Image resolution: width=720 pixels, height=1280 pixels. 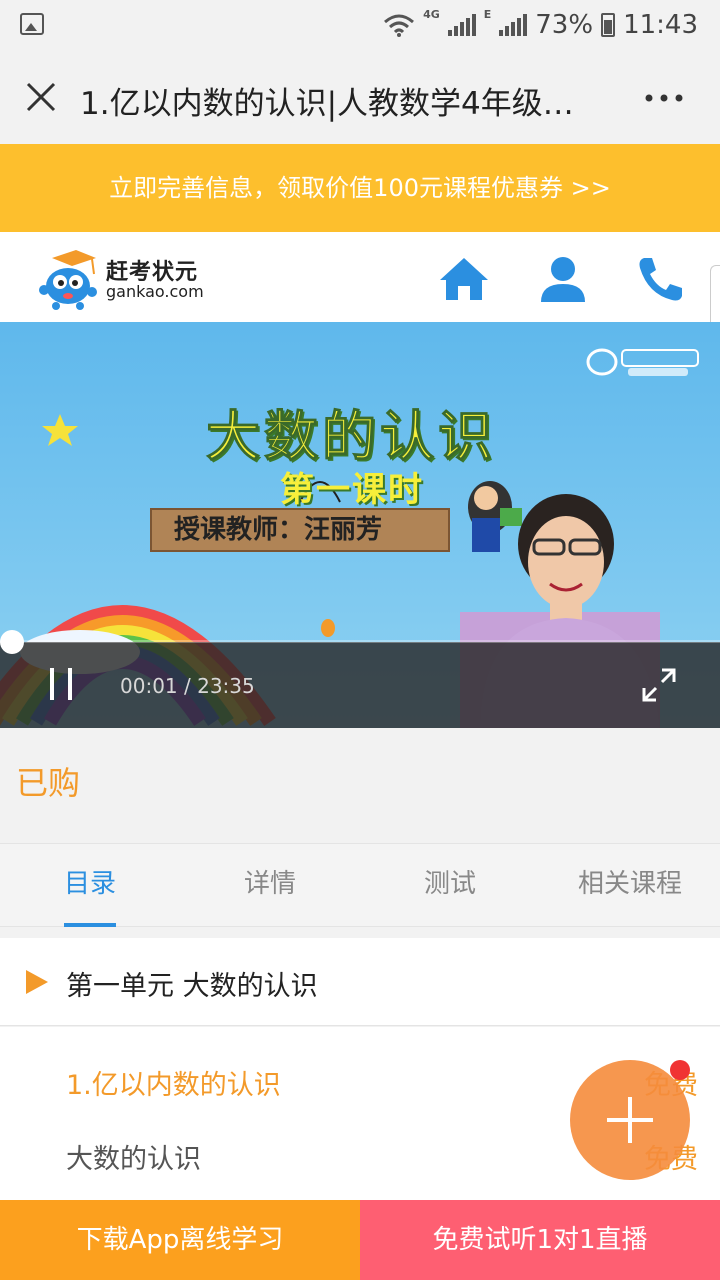 I want to click on plus-icon-vertical, so click(x=630, y=1120).